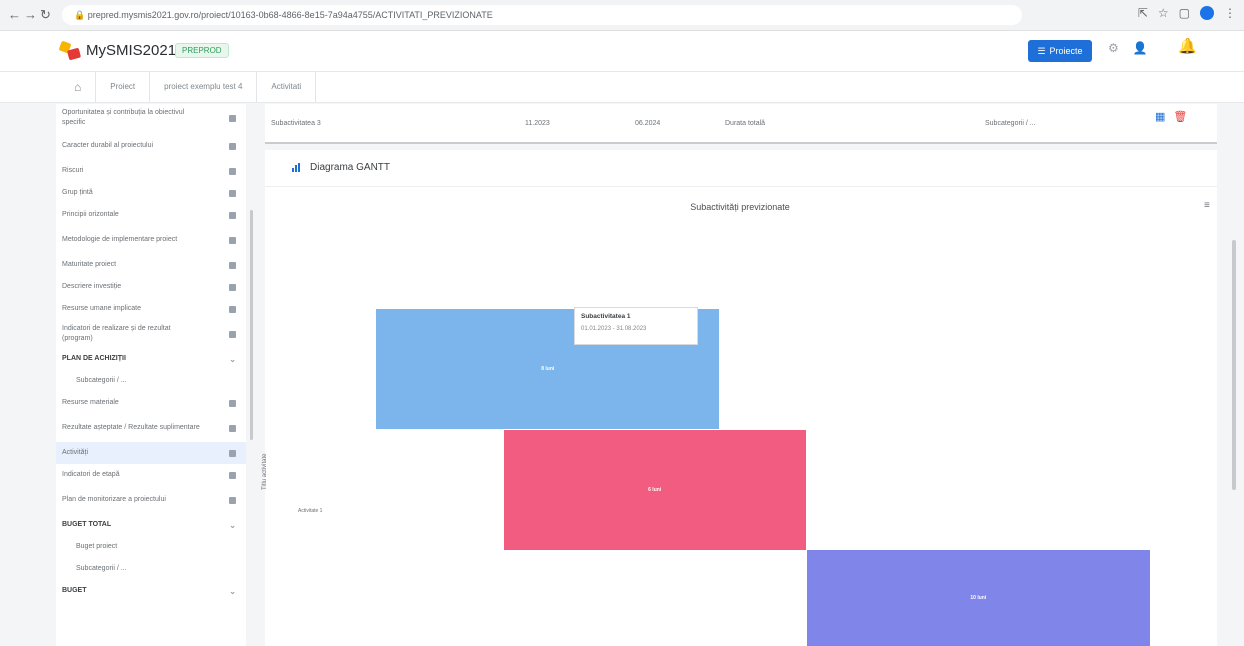 The image size is (1244, 646). I want to click on user-icon: 👤, so click(1140, 48).